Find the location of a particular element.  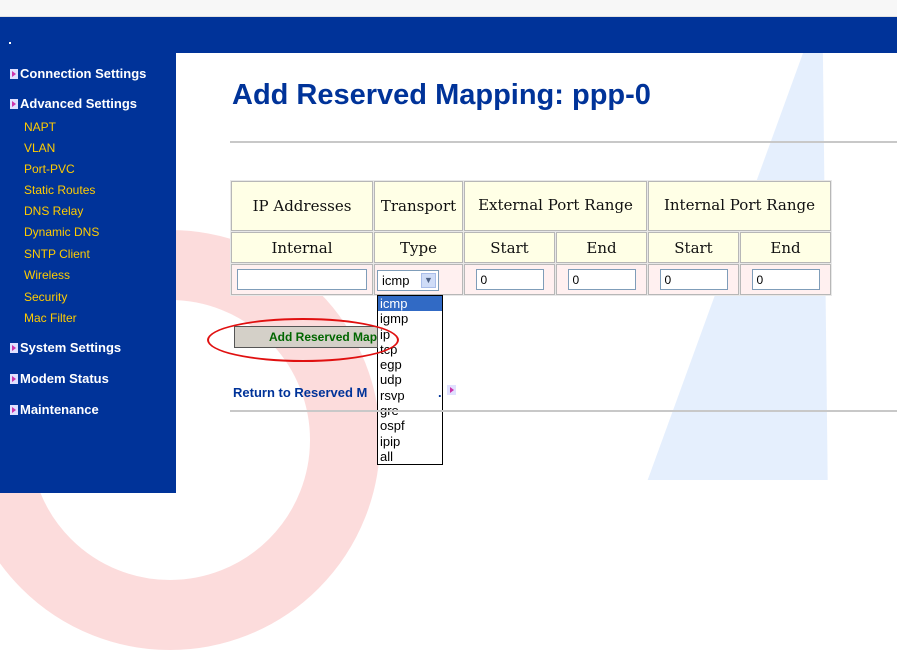

option-ipip: ipip is located at coordinates (410, 441).